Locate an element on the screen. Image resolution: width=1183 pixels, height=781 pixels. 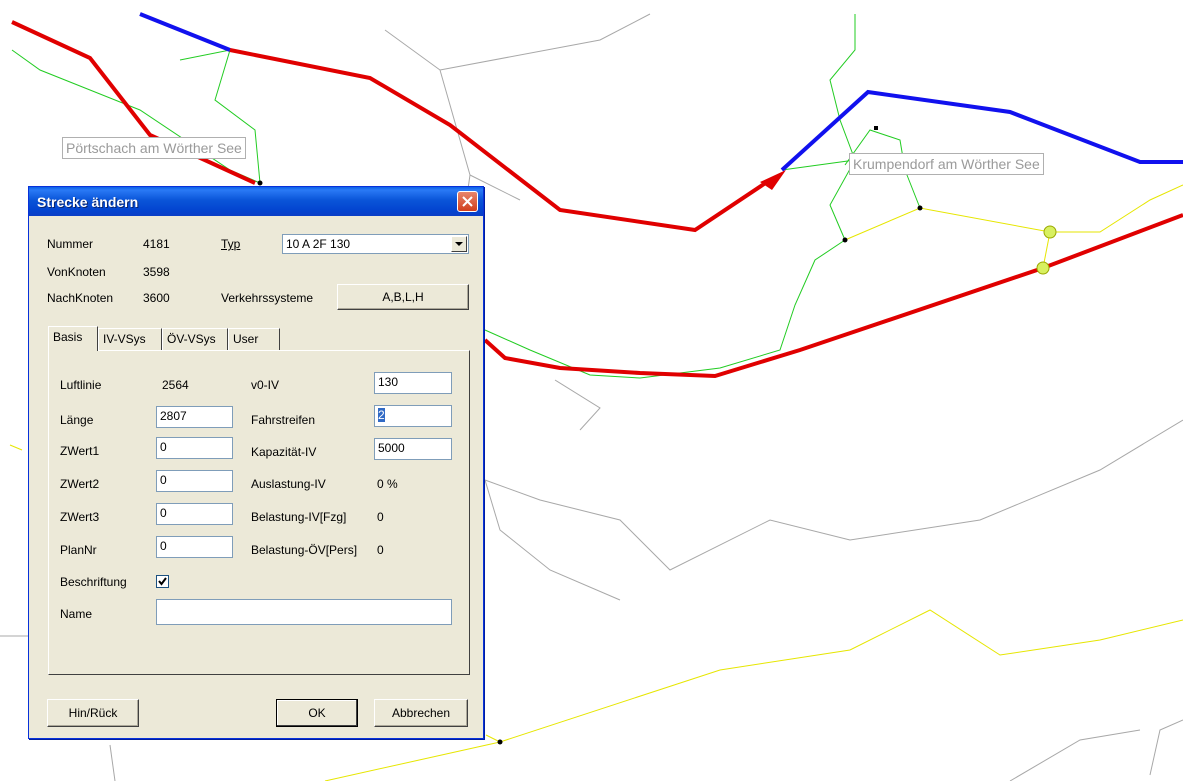
verkehrssysteme-label: Verkehrssysteme is located at coordinates (267, 298).